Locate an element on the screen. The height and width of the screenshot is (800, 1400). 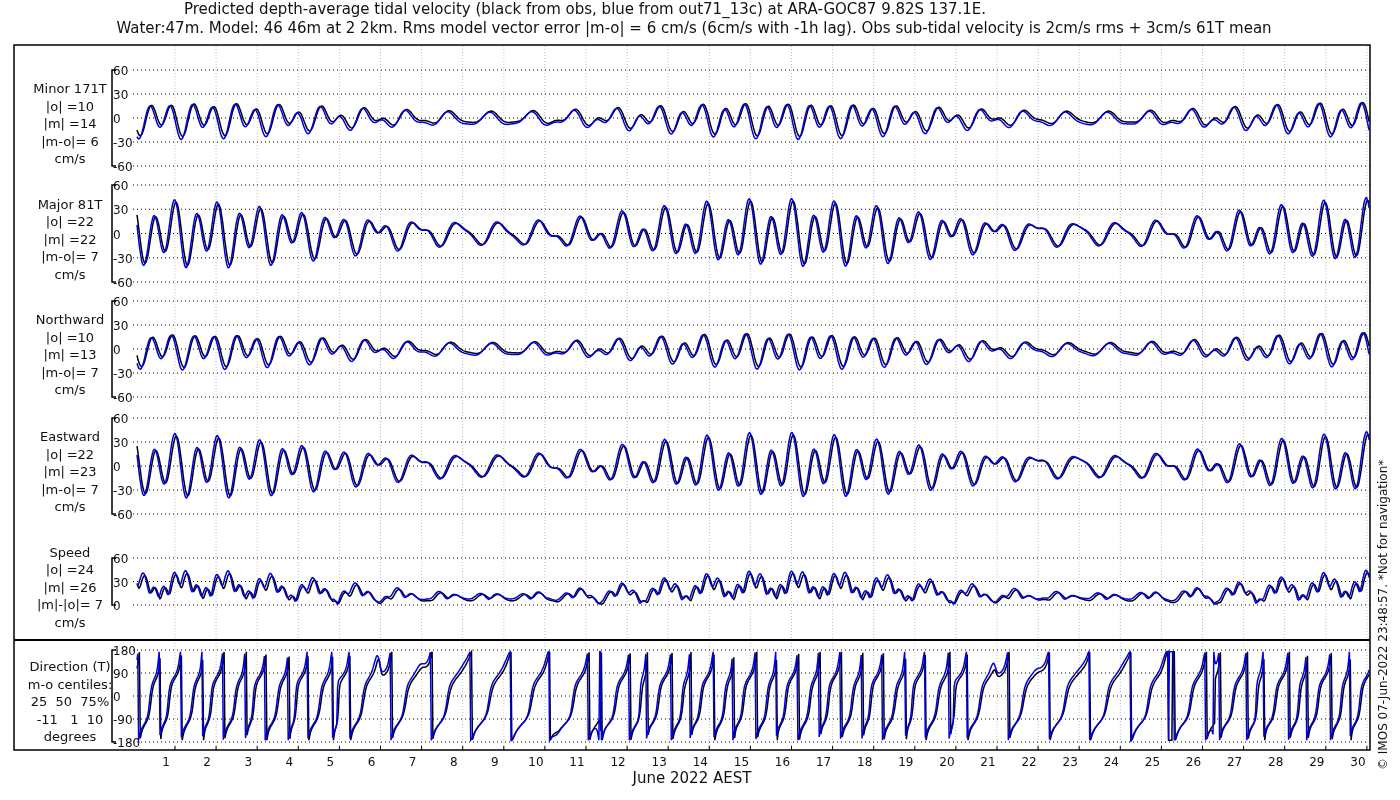
chart-subtitle: Water:47m. Model: 46 46m at 2 2km. Rms model vector error |m-o| = 6 cm/s (6cm/s with -1h lag). Obs sub-tidal velocity is 2cm/s rms + 3cm/s 61T mean is located at coordinates (694, 28).